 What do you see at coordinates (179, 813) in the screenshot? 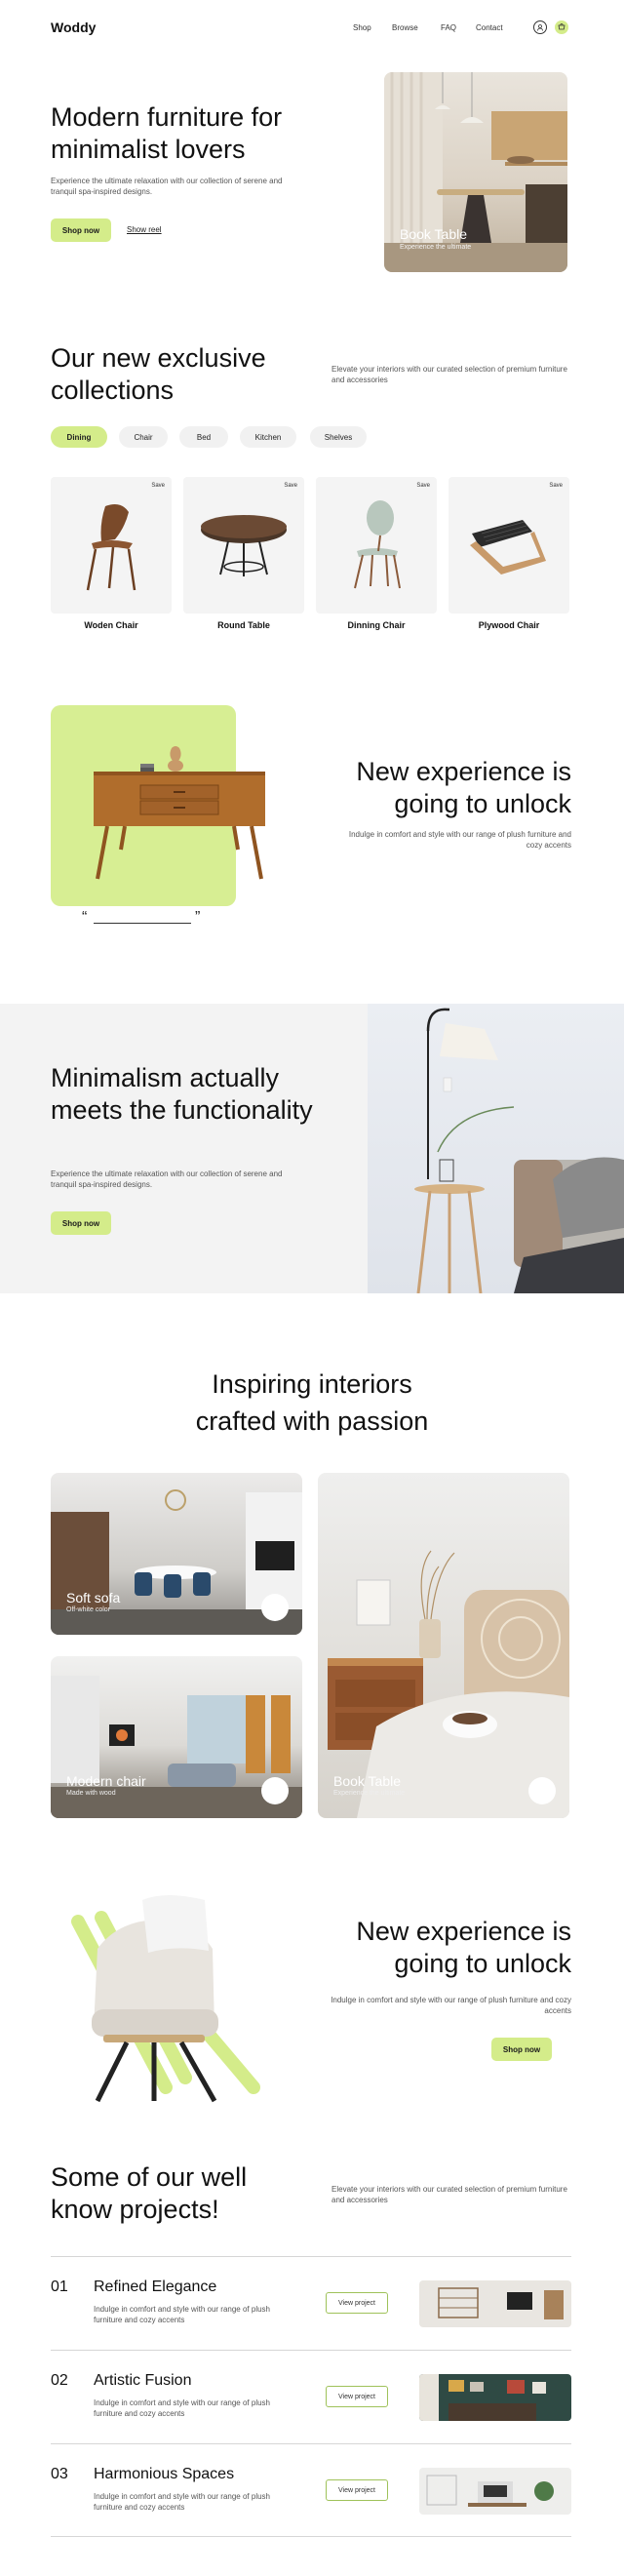
I see `sideboard-illustration` at bounding box center [179, 813].